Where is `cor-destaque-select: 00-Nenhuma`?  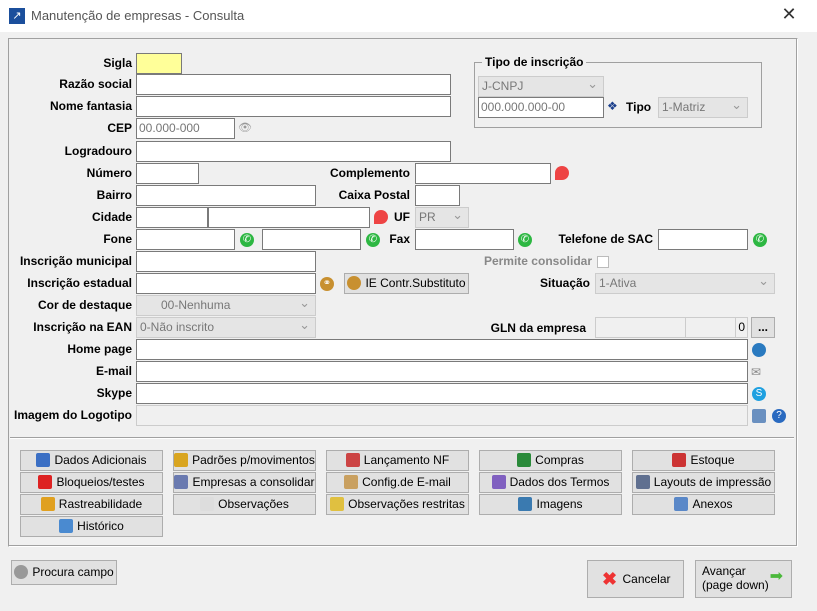
cor-destaque-select: 00-Nenhuma is located at coordinates (226, 304).